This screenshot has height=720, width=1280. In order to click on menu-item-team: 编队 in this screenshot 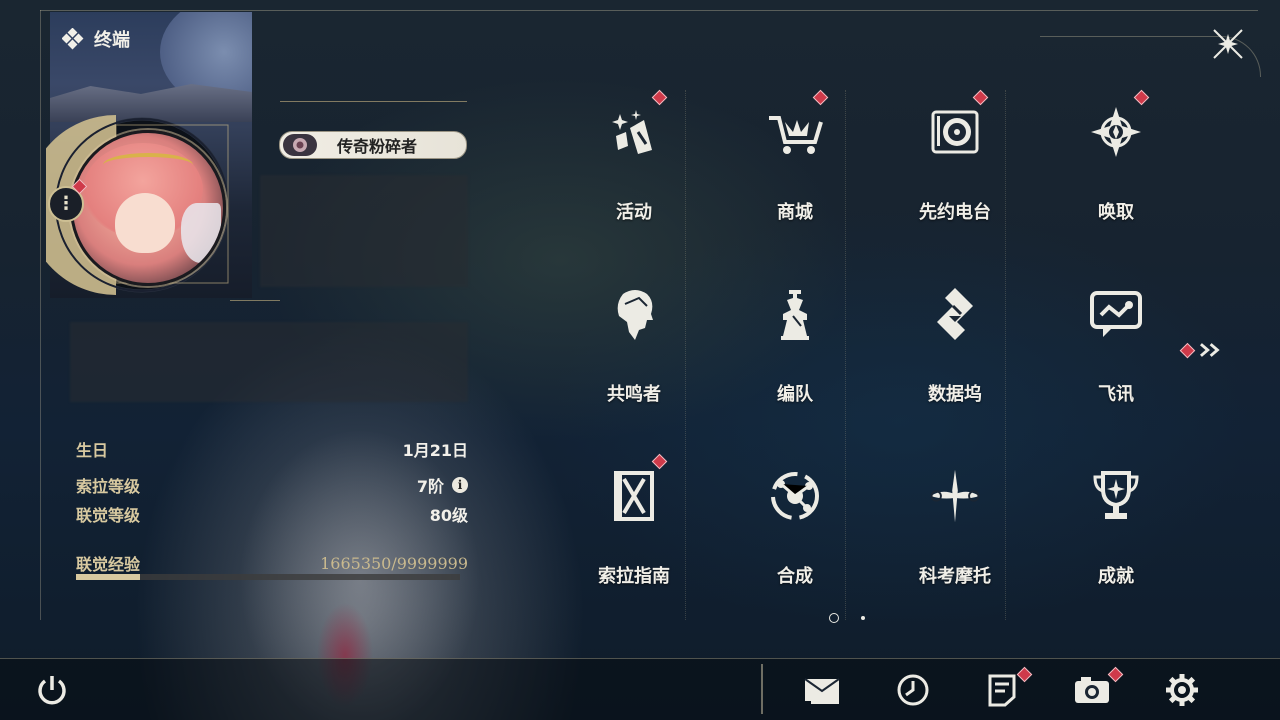, I will do `click(795, 345)`.